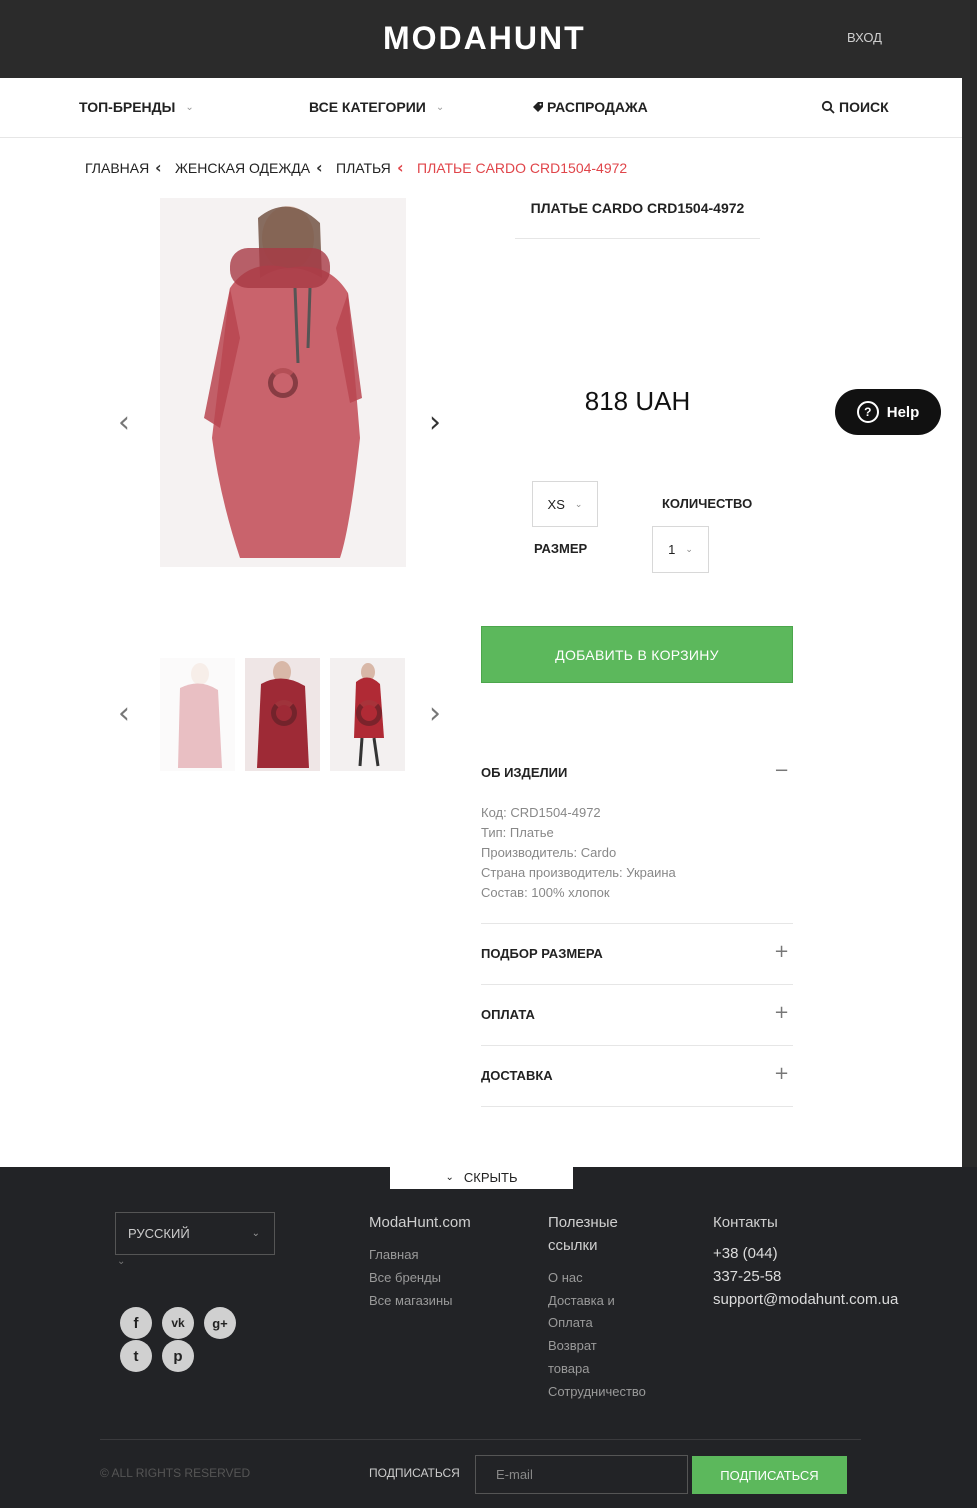 The width and height of the screenshot is (977, 1508). What do you see at coordinates (414, 1473) in the screenshot?
I see `subscribe-label: ПОДПИСАТЬСЯ` at bounding box center [414, 1473].